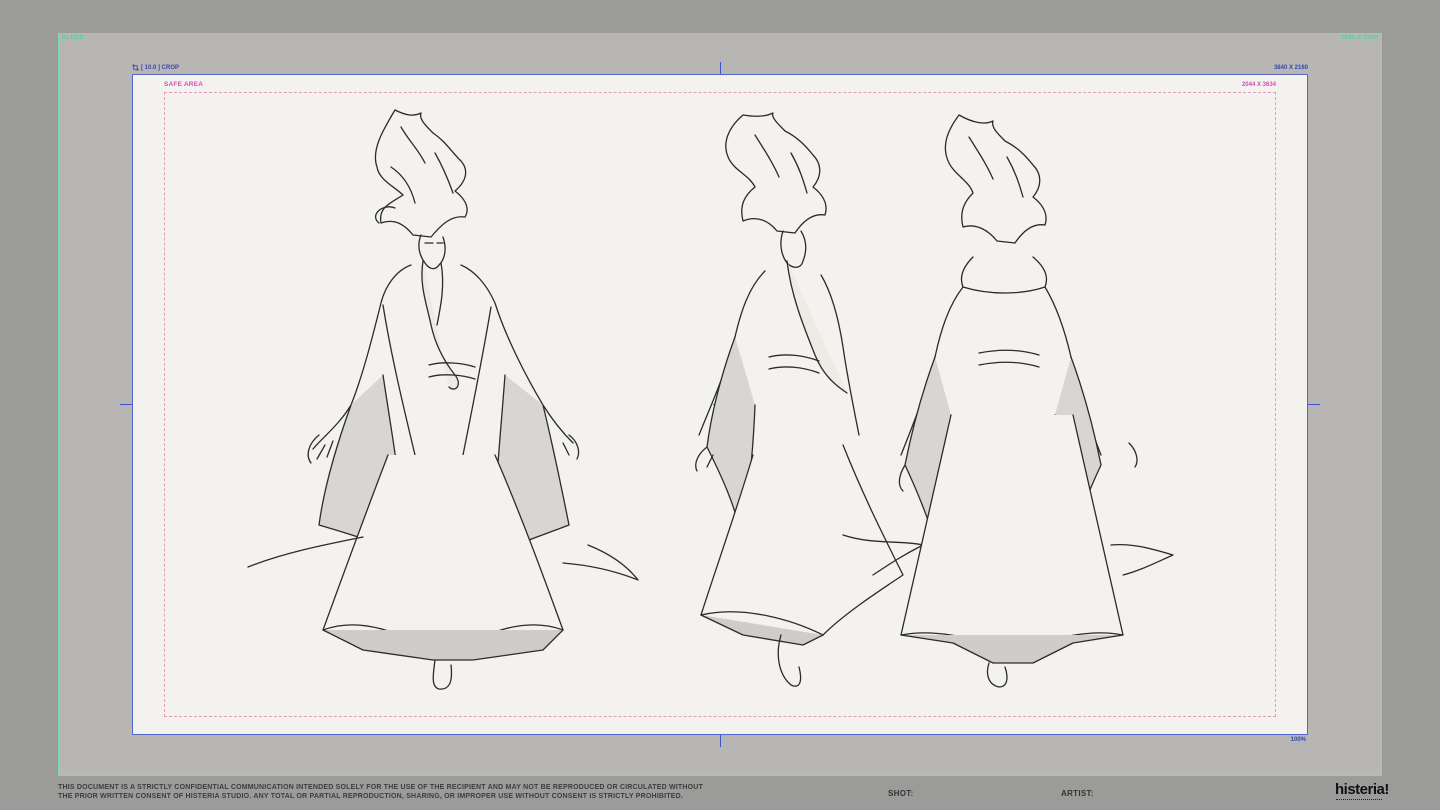  I want to click on bleed-label: BLEED, so click(73, 38).